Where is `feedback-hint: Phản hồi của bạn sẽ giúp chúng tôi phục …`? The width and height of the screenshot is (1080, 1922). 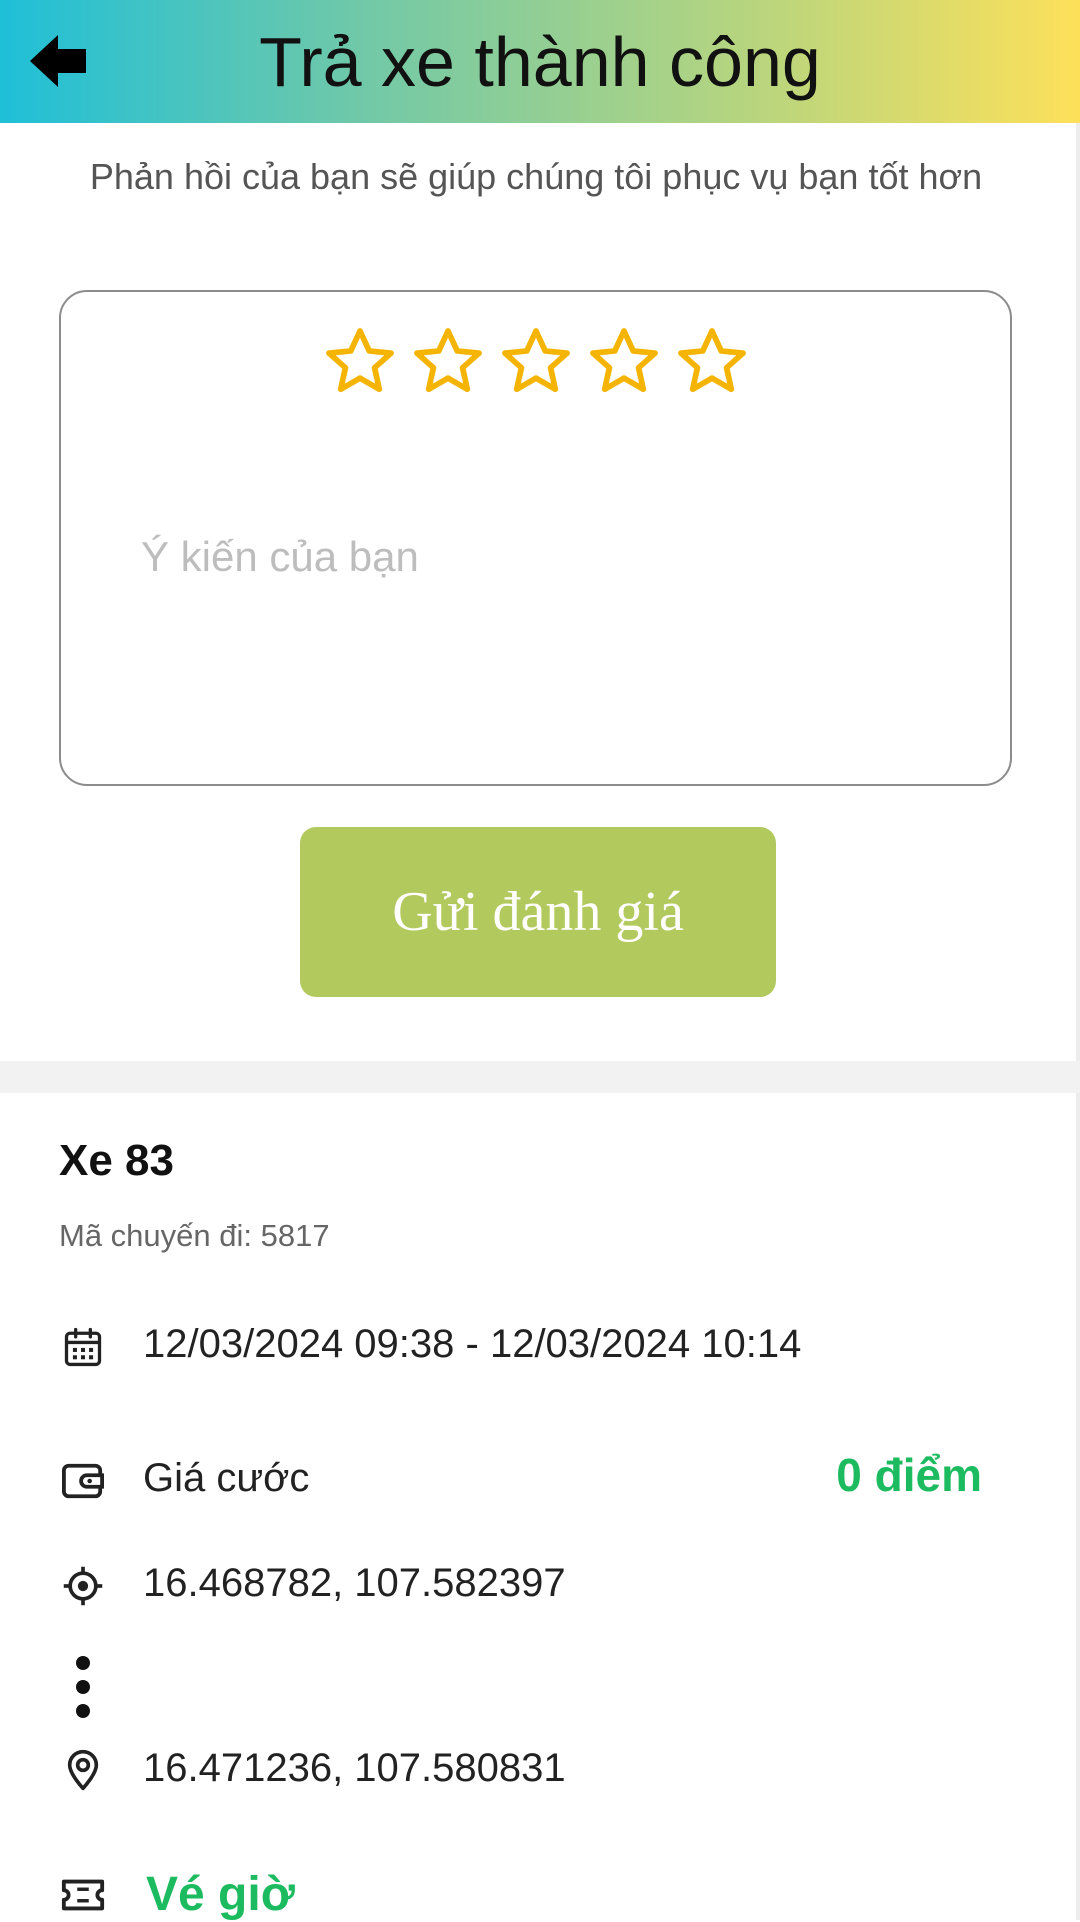 feedback-hint: Phản hồi của bạn sẽ giúp chúng tôi phục … is located at coordinates (536, 176).